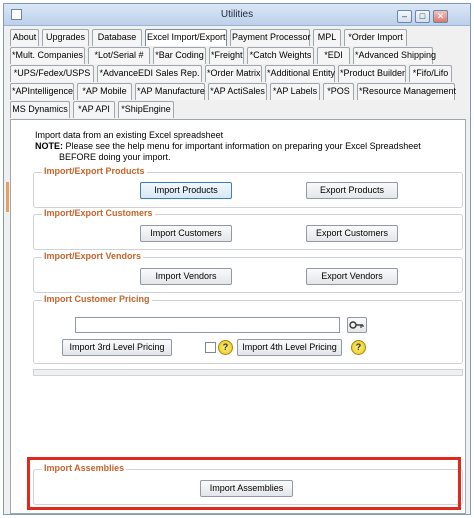 Image resolution: width=474 pixels, height=518 pixels. Describe the element at coordinates (94, 171) in the screenshot. I see `products-group-title: Import/Export Products` at that location.